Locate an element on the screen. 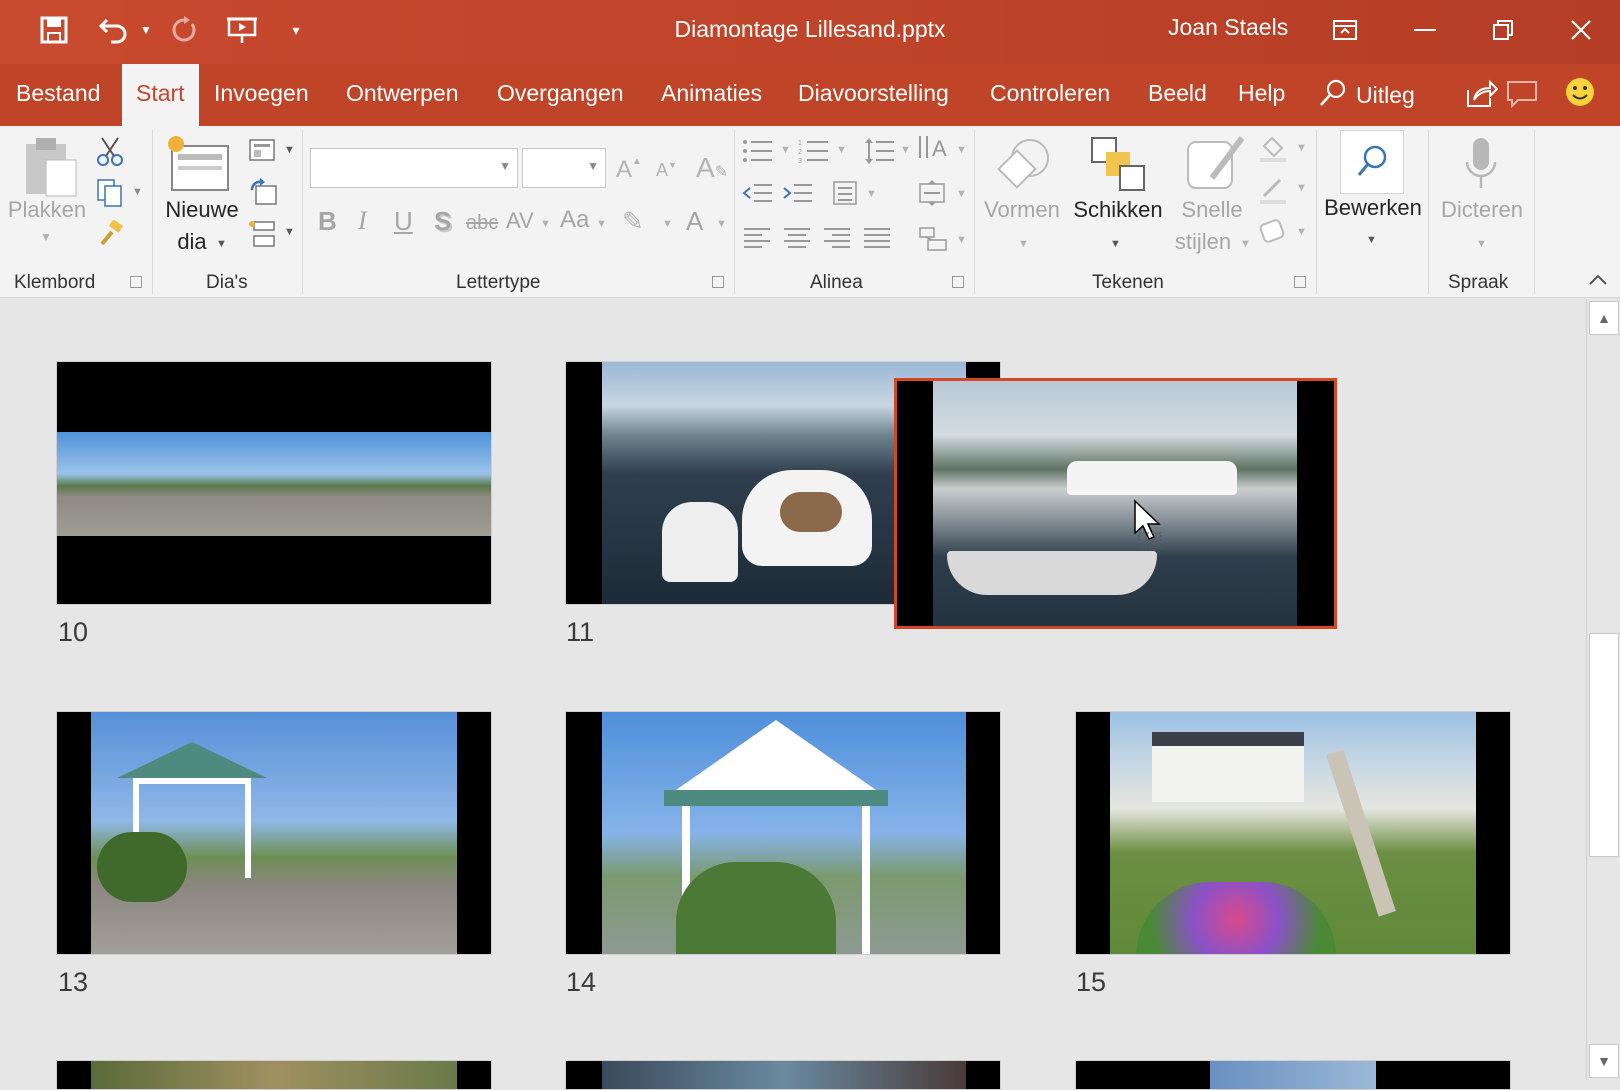 This screenshot has height=1090, width=1620. drawing-launcher-icon: . is located at coordinates (1300, 282).